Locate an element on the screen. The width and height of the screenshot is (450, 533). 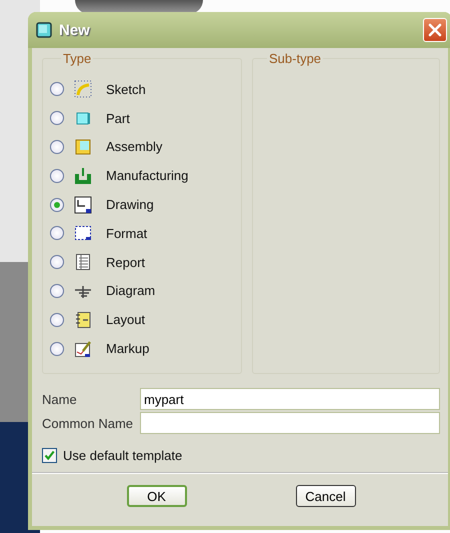
tool-icon is located at coordinates (83, 175).